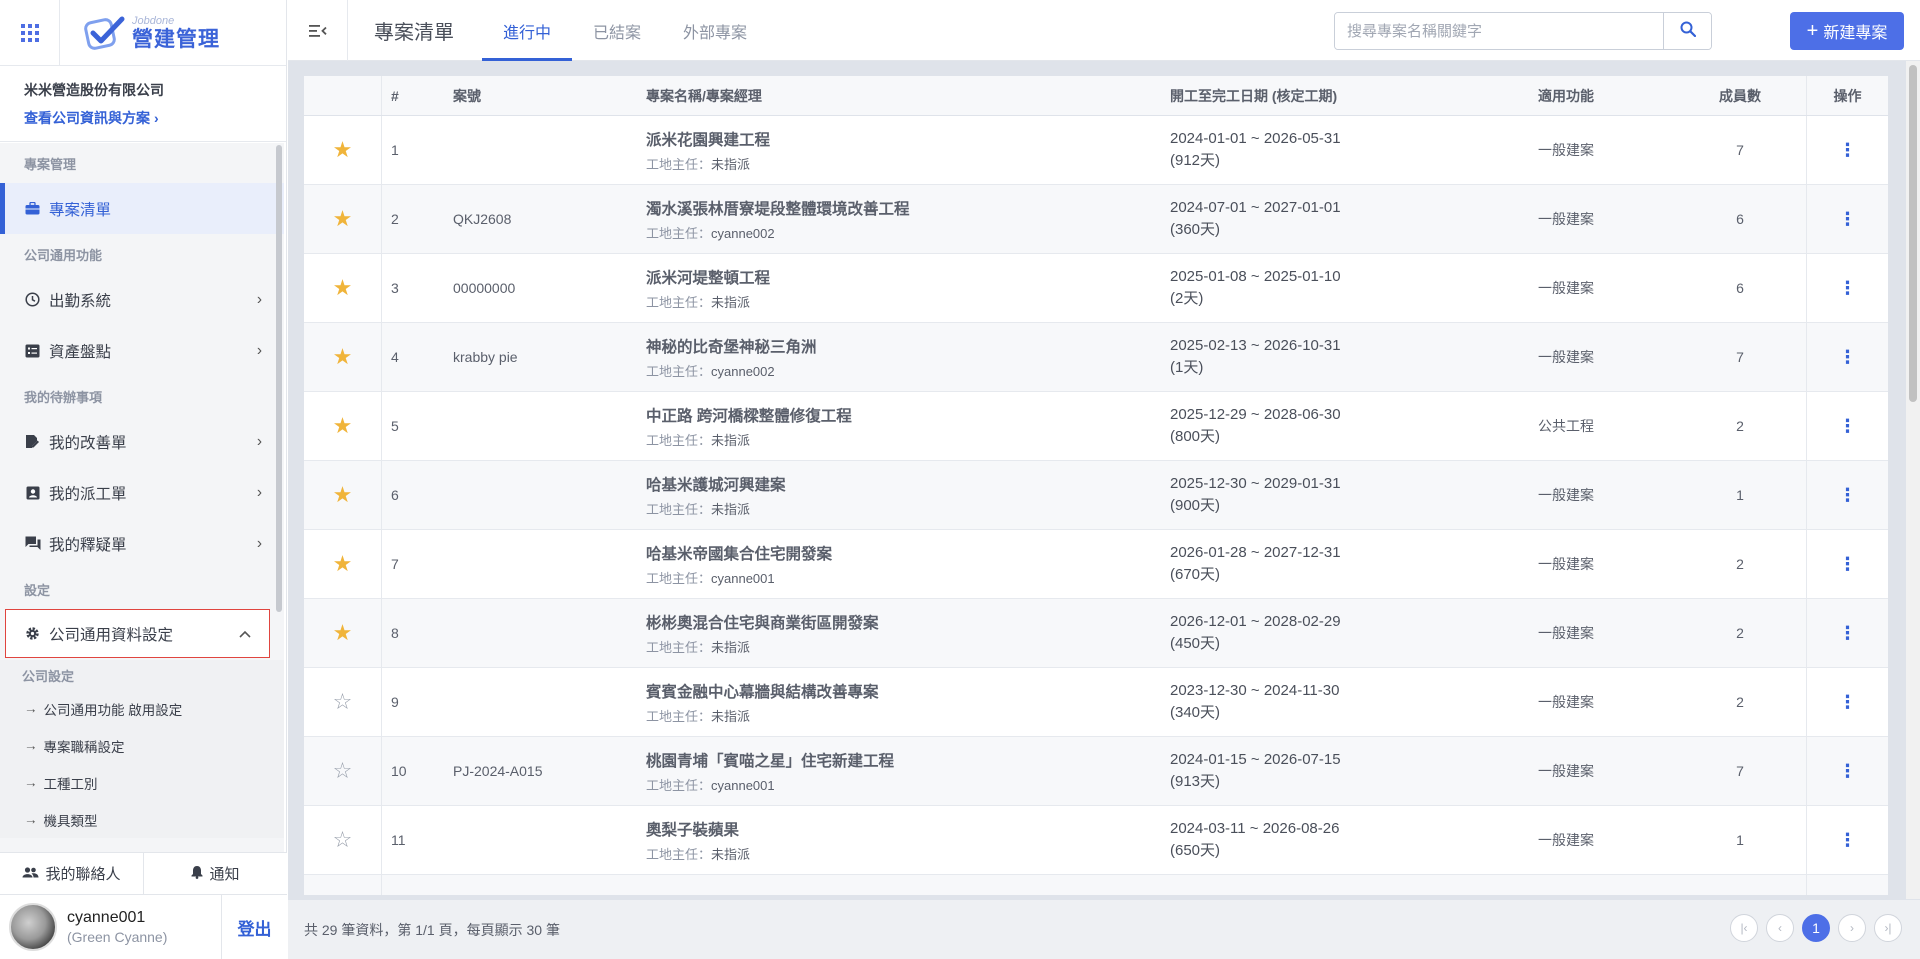  I want to click on user-name: cyanne001, so click(106, 917).